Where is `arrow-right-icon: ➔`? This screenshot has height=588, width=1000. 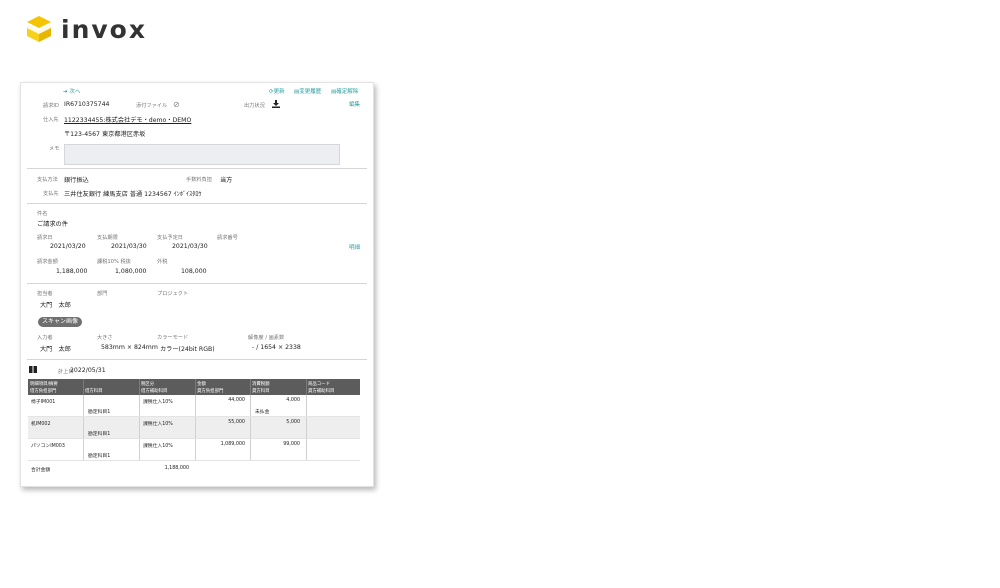
arrow-right-icon: ➔ is located at coordinates (65, 92).